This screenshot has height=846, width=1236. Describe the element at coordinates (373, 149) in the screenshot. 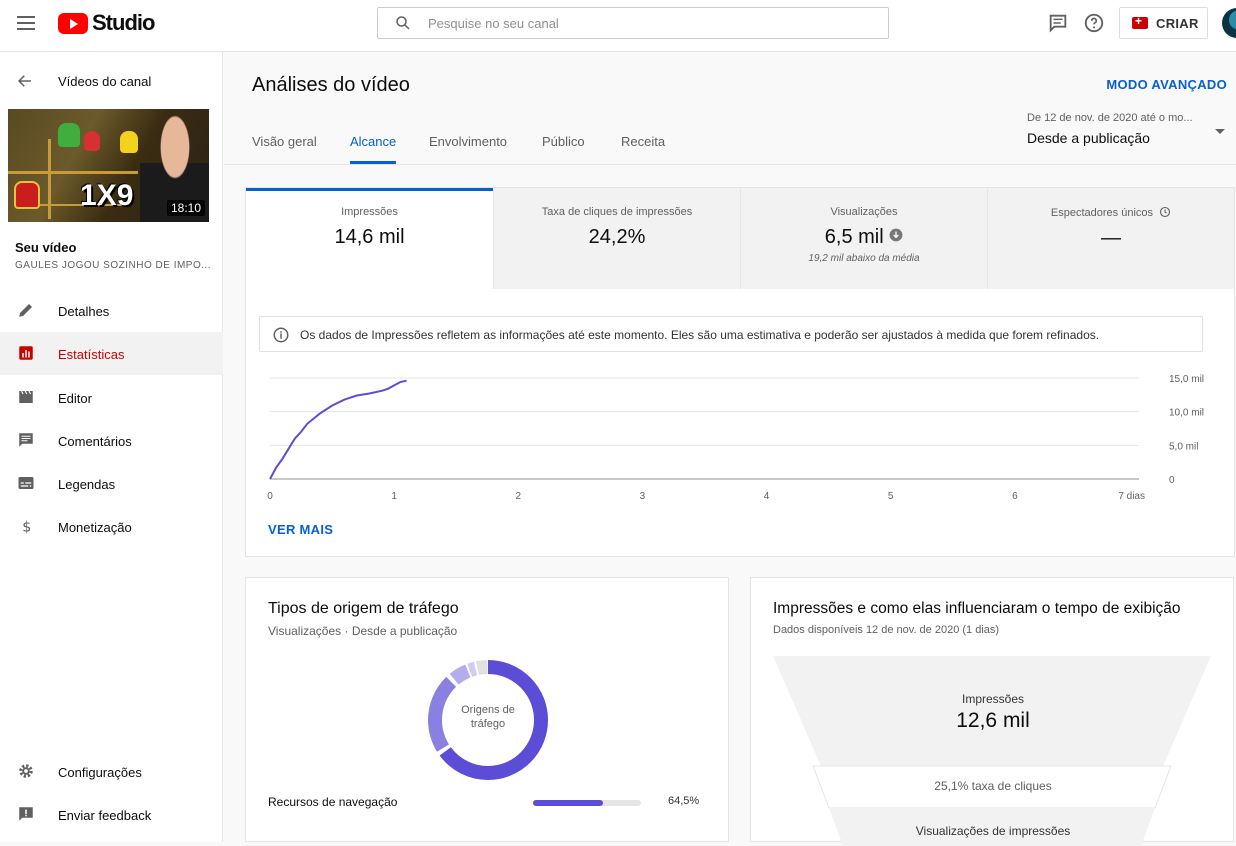

I see `tab-reach: Alcance` at that location.